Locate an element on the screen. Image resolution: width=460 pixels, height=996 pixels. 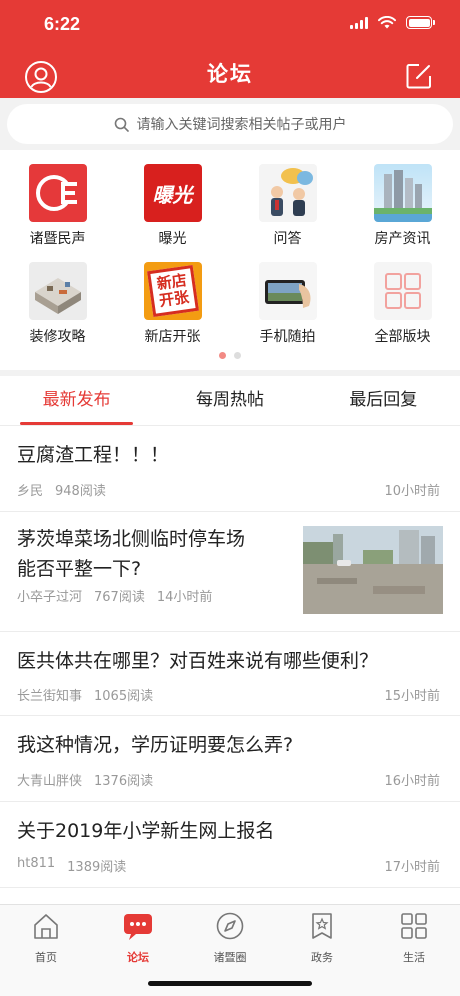
app-header: 6:22 论坛 is located at coordinates (230, 49).